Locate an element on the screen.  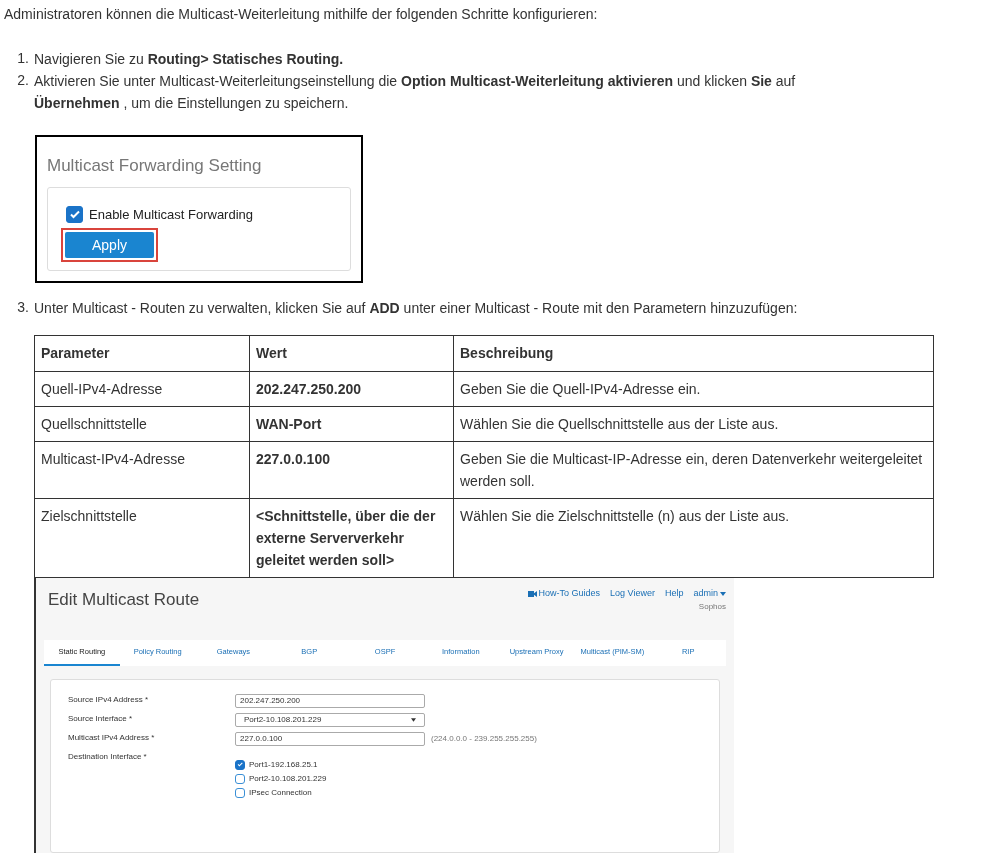
checkbox-label: Port2-10.108.201.229 is located at coordinates (288, 778).